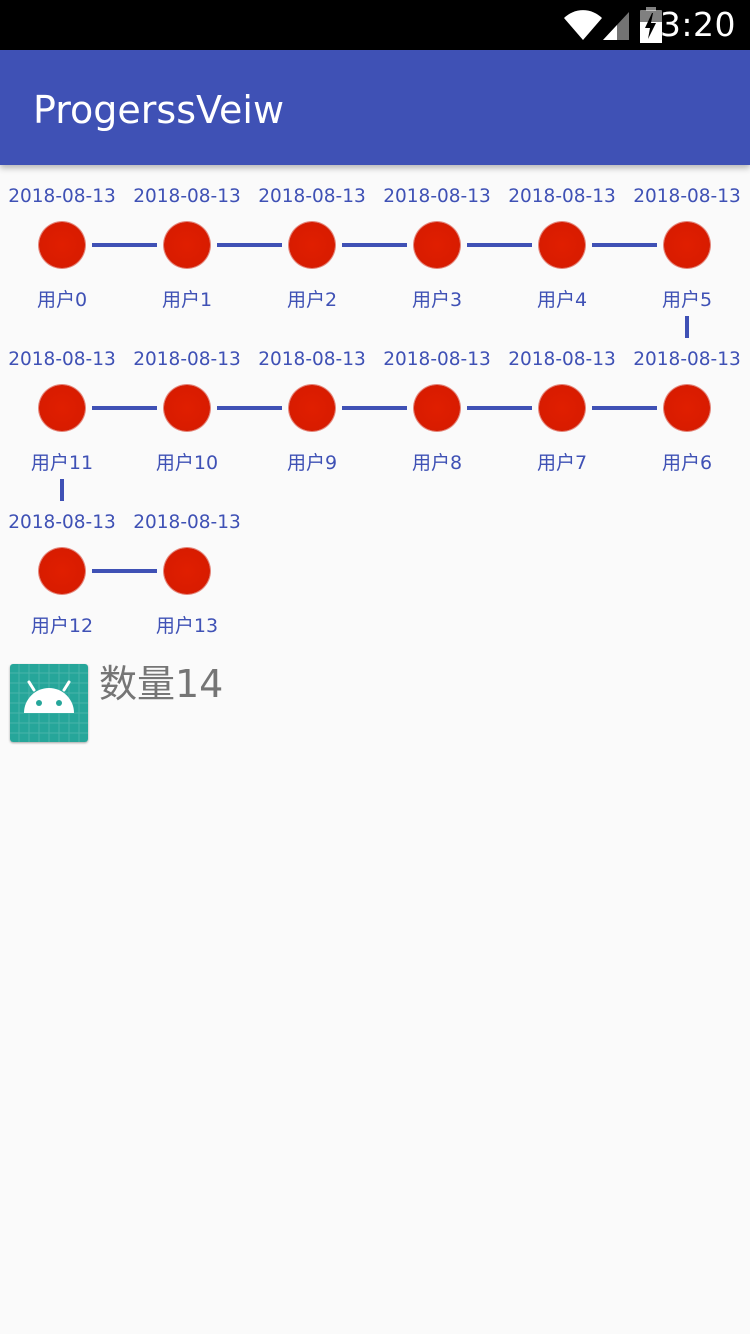  Describe the element at coordinates (437, 463) in the screenshot. I see `node-user-label: 用户8` at that location.